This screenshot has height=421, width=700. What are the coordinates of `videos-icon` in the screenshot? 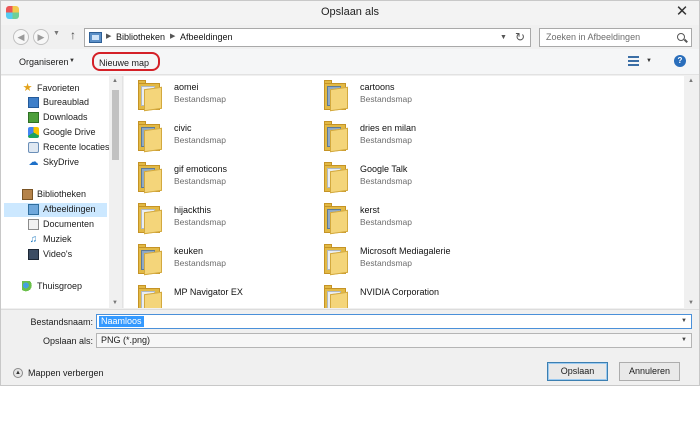 It's located at (33, 254).